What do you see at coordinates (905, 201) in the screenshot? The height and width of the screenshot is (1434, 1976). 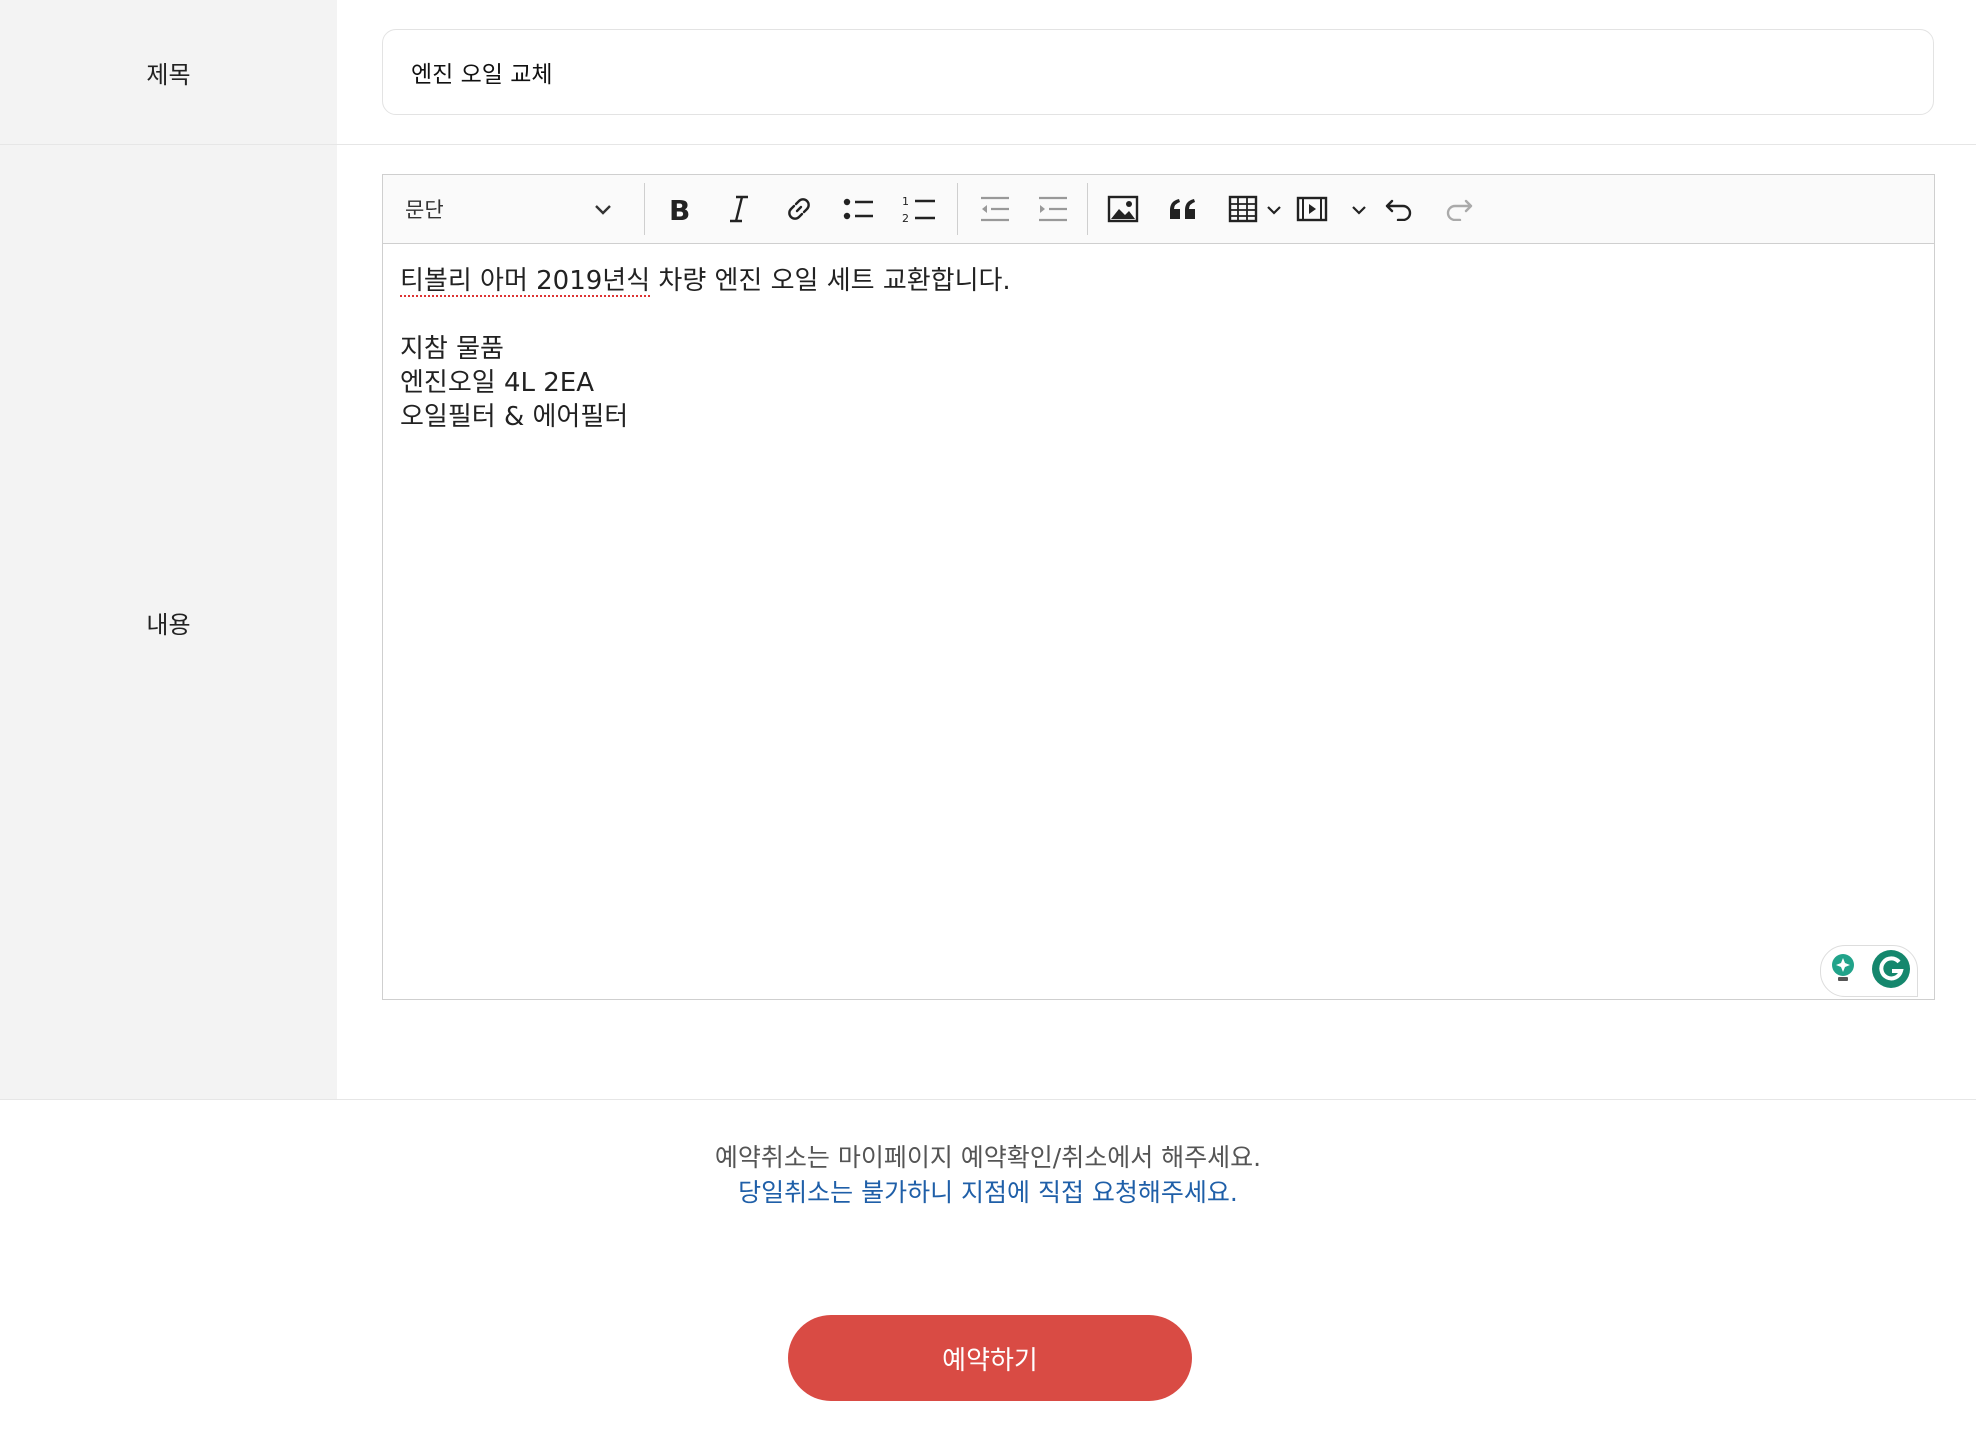 I see `svg-text: 1` at bounding box center [905, 201].